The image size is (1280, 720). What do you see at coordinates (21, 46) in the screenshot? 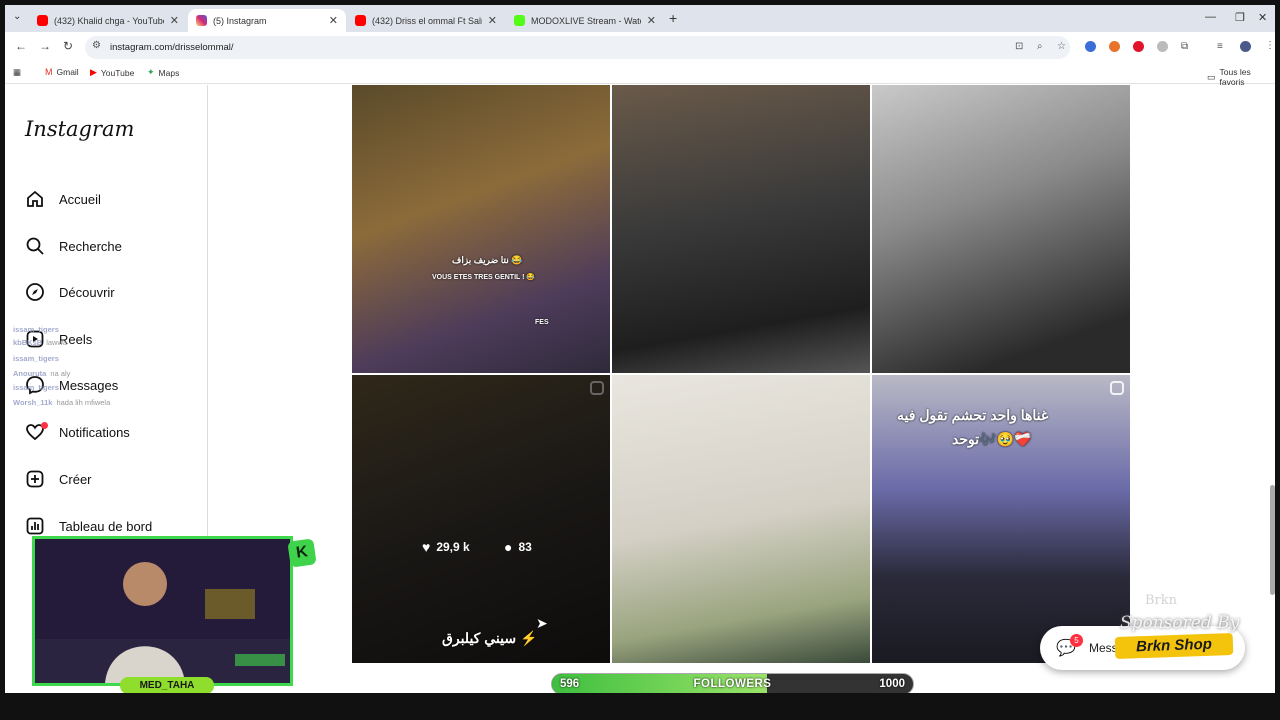
I see `back-arrow-icon: ←` at bounding box center [21, 46].